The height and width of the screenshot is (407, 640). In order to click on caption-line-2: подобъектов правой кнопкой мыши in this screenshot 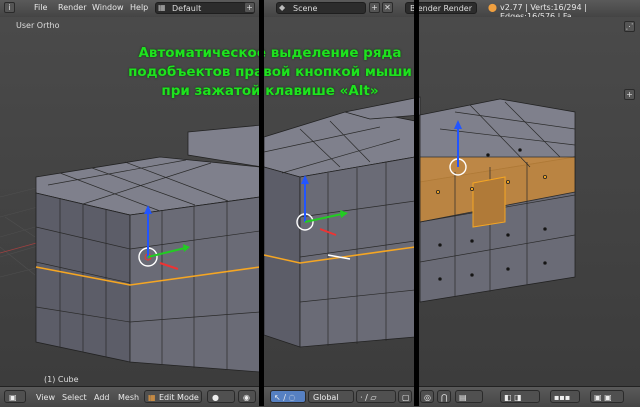, I will do `click(270, 72)`.